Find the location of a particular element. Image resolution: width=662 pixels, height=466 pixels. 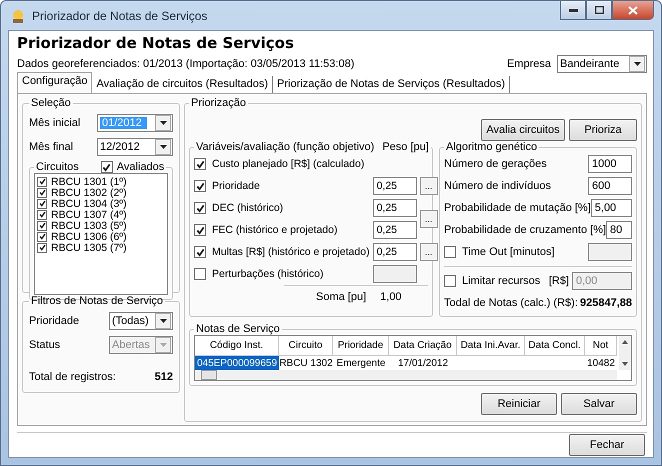

table-cell-text: Emergente is located at coordinates (361, 363).